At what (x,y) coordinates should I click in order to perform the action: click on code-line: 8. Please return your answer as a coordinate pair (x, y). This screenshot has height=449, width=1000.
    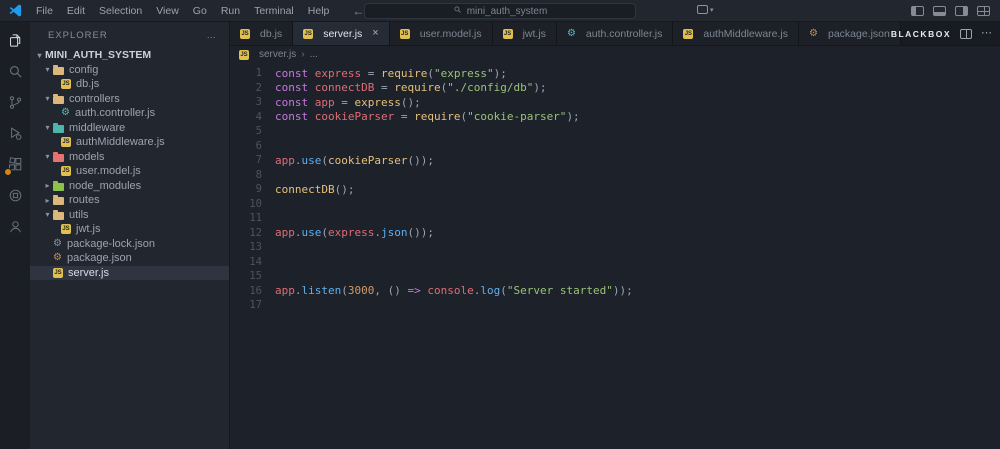
    Looking at the image, I should click on (615, 175).